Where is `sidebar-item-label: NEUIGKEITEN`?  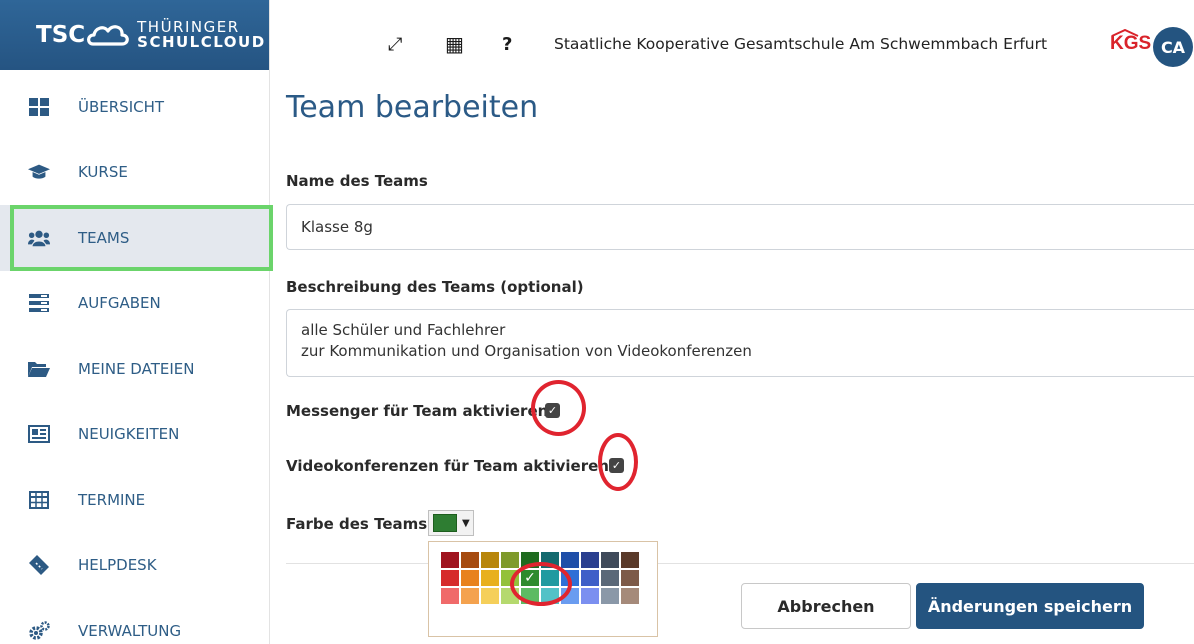 sidebar-item-label: NEUIGKEITEN is located at coordinates (129, 434).